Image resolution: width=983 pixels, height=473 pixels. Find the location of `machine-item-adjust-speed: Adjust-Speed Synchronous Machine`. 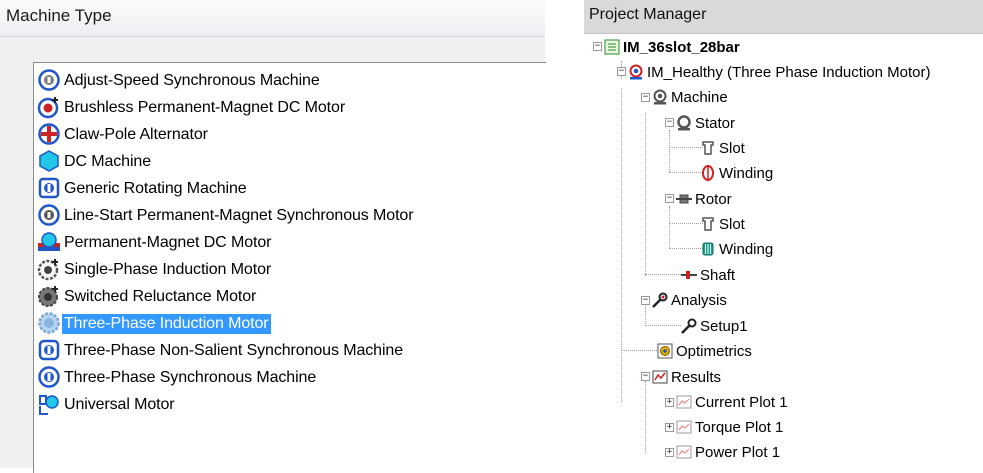

machine-item-adjust-speed: Adjust-Speed Synchronous Machine is located at coordinates (179, 80).